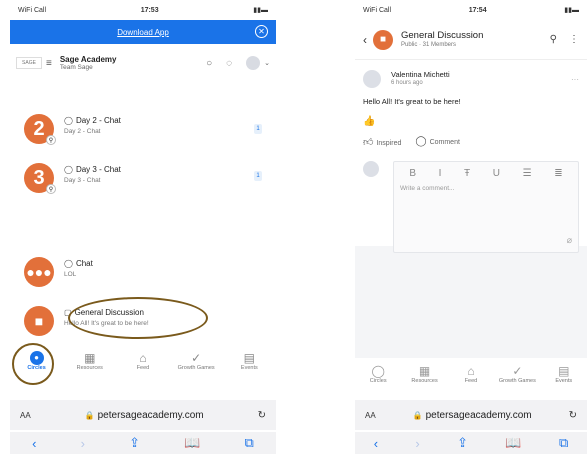 This screenshot has width=587, height=454. What do you see at coordinates (51, 189) in the screenshot?
I see `lock-icon: ⚲` at bounding box center [51, 189].